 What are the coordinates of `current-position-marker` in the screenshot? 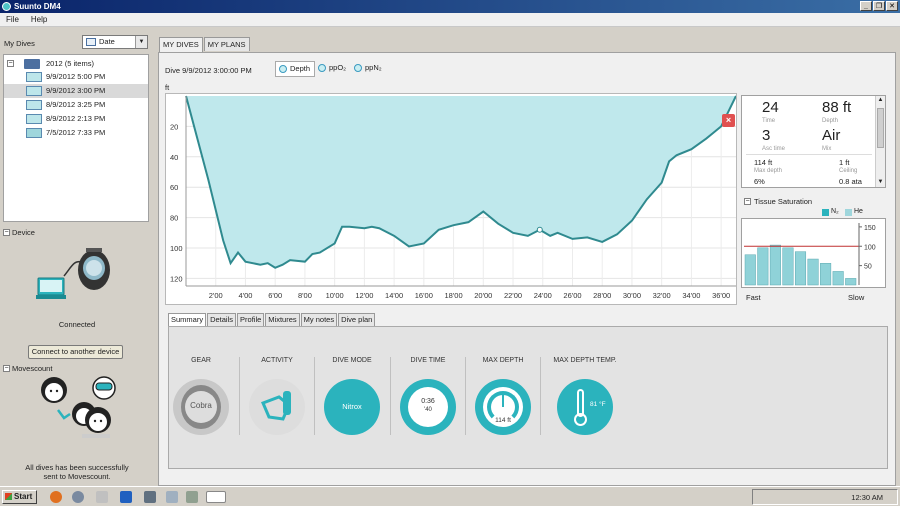 It's located at (539, 229).